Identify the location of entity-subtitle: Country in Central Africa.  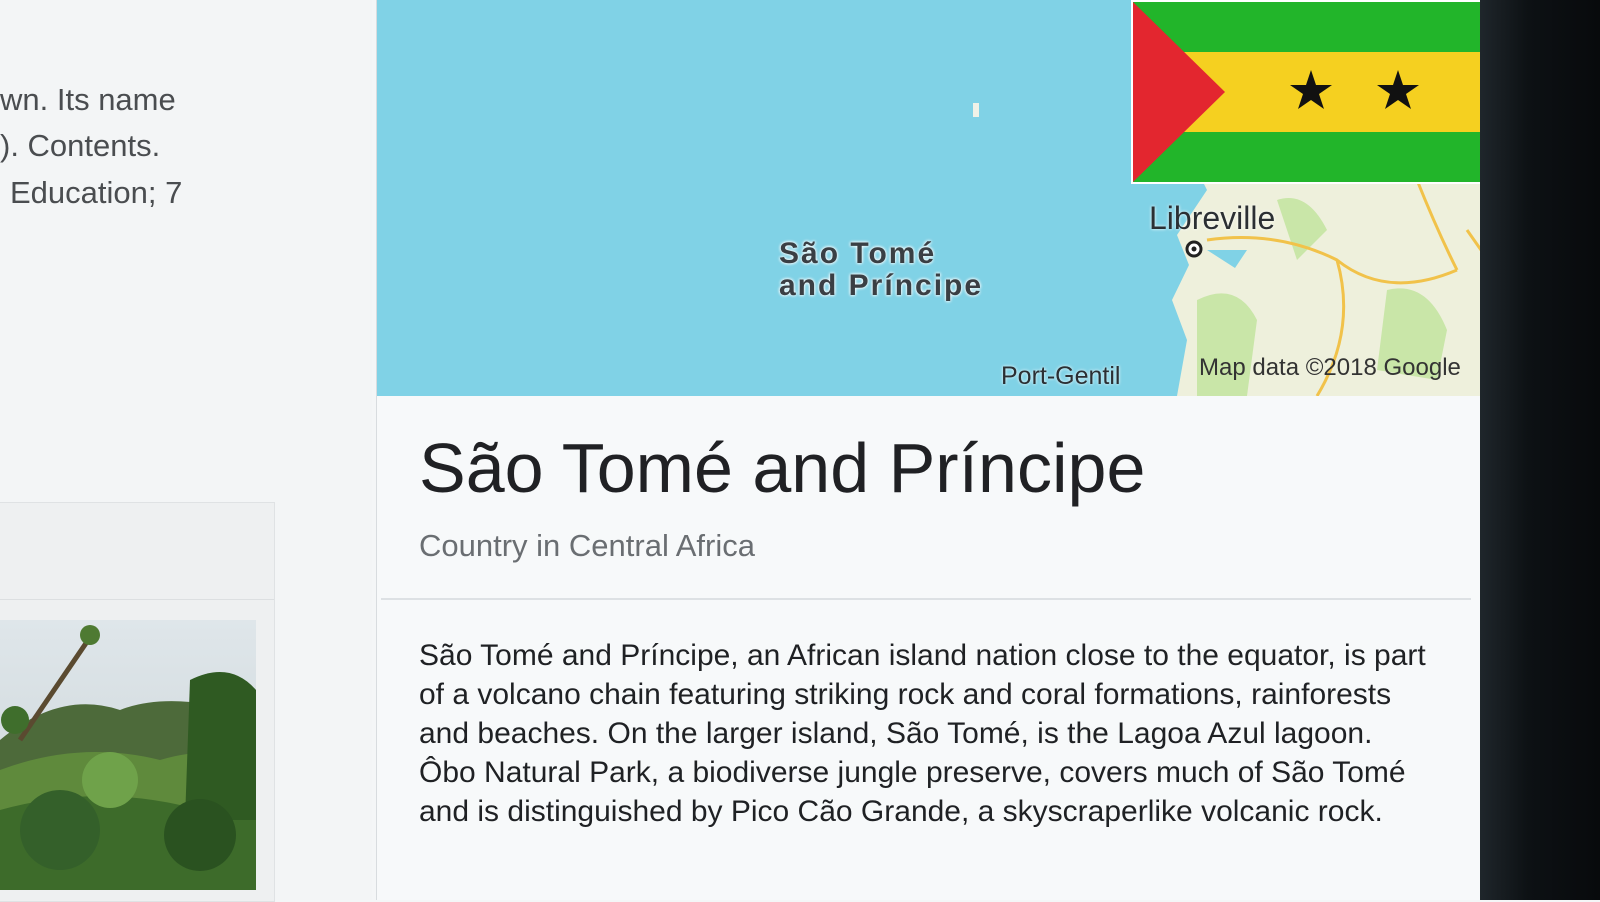
(587, 545).